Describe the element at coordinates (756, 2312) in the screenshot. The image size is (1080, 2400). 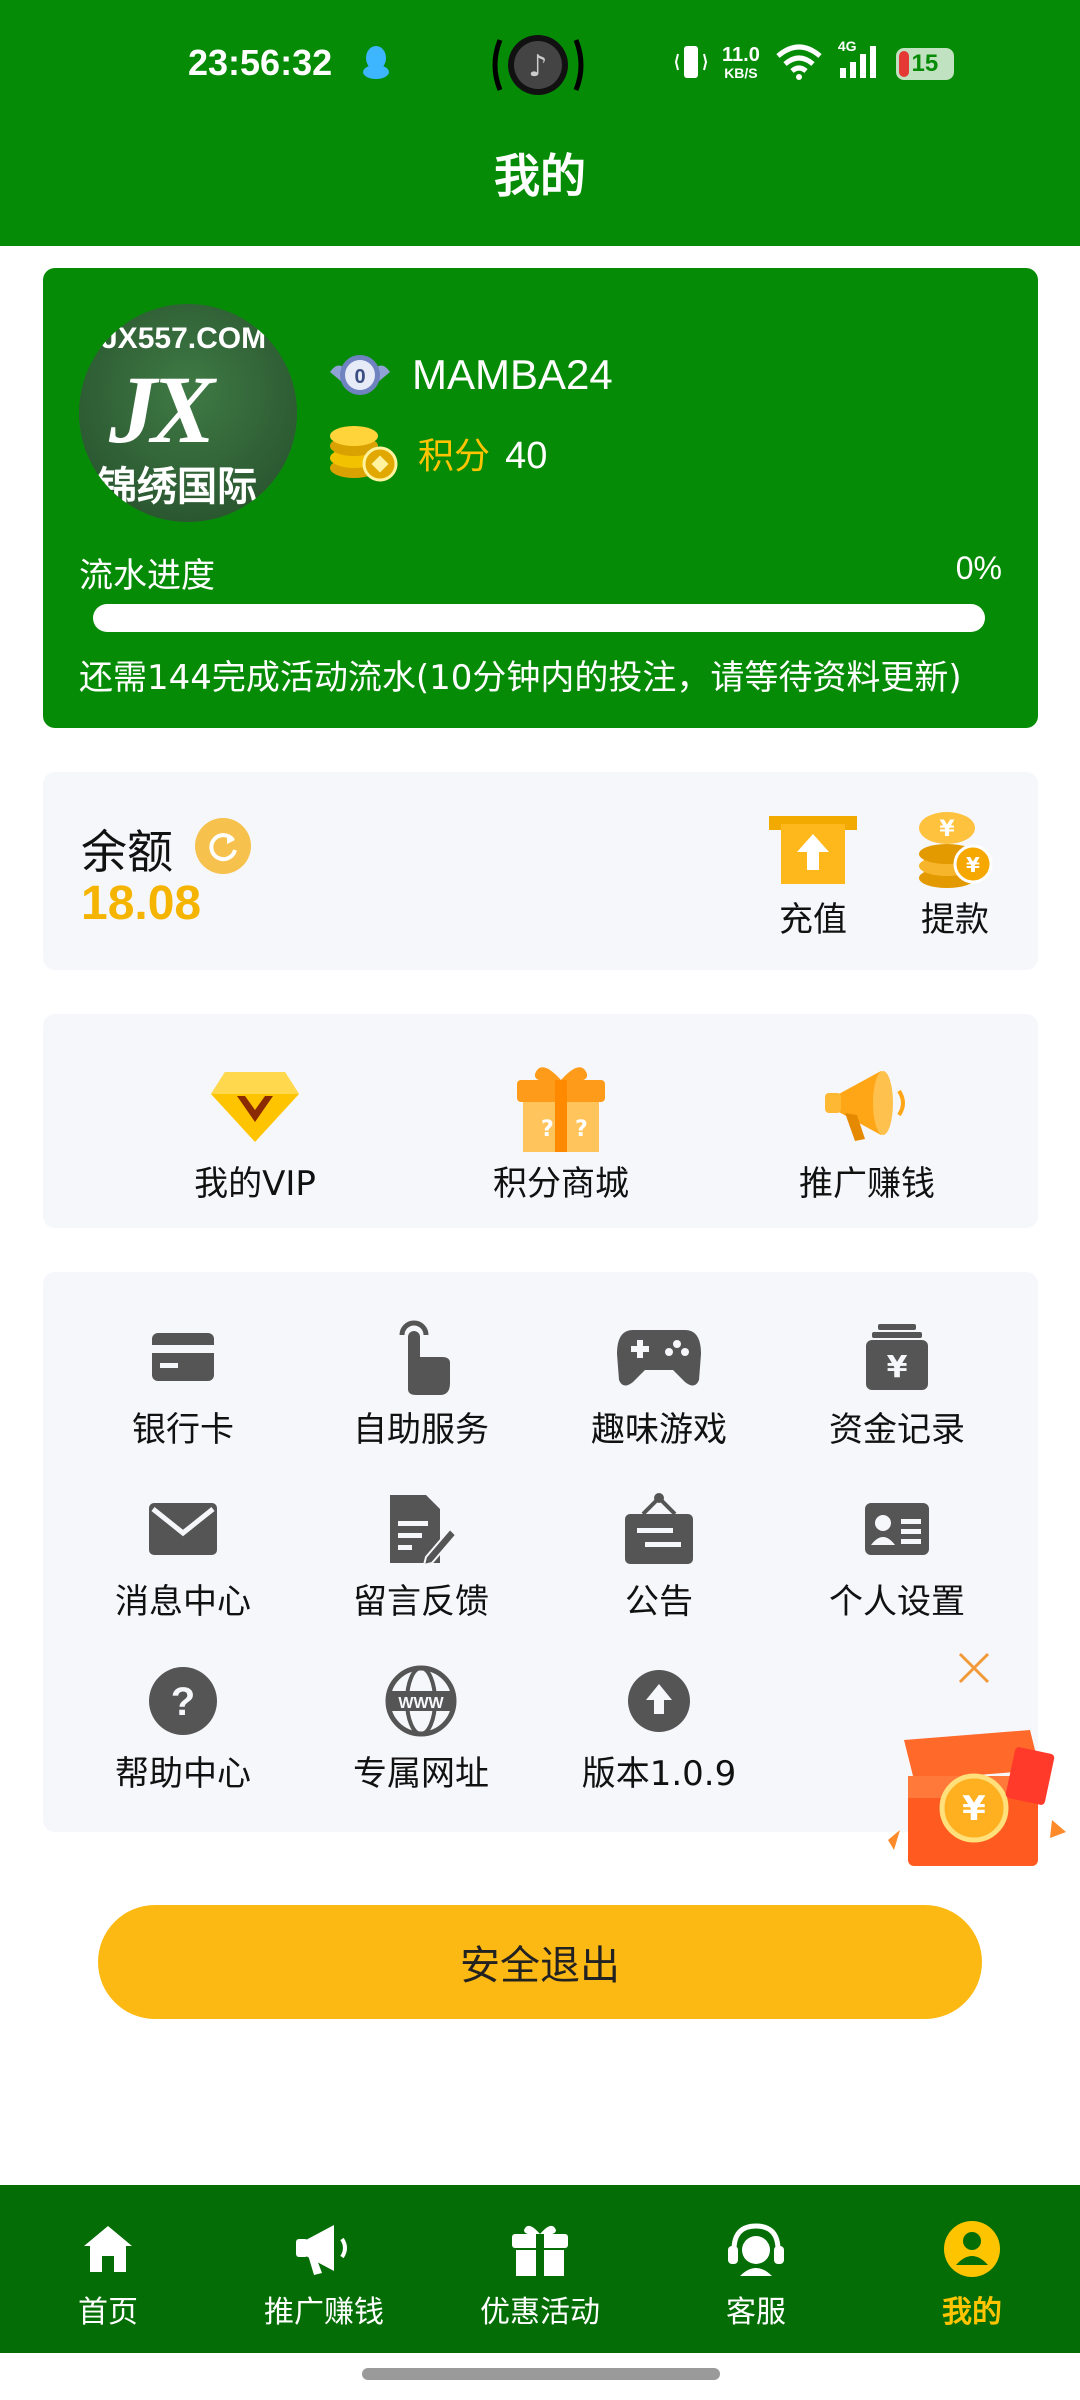
I see `nav-customer-service-label: 客服` at that location.